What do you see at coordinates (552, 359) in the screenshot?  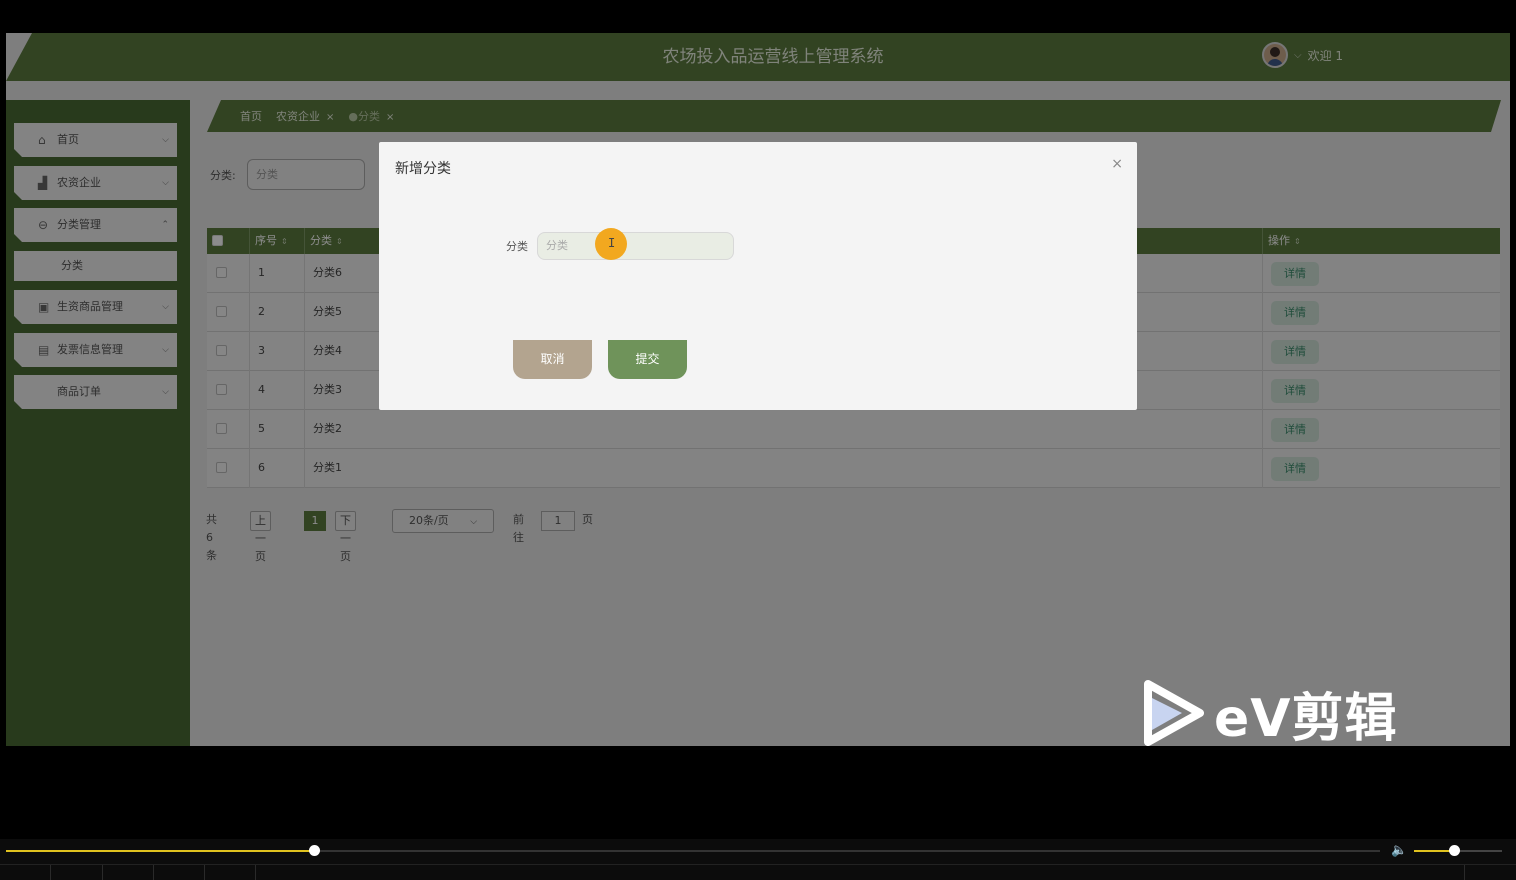 I see `cancel-button: 取消` at bounding box center [552, 359].